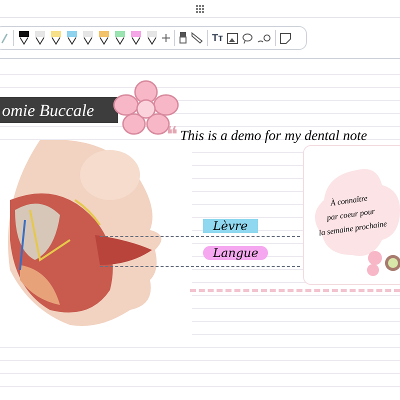 This screenshot has width=400, height=400. I want to click on highlighted-label: Langue, so click(235, 253).